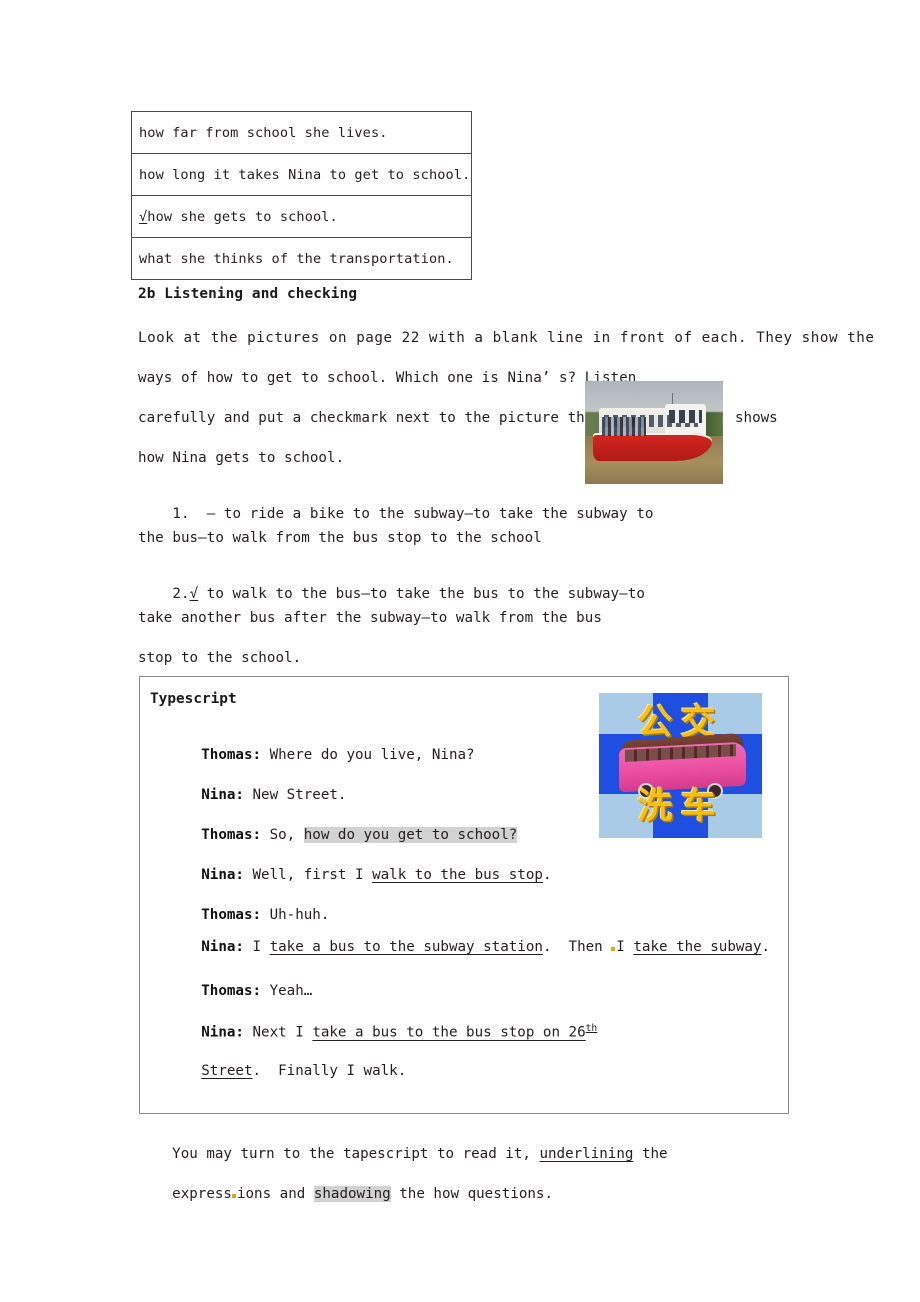  Describe the element at coordinates (652, 447) in the screenshot. I see `boat-hull` at that location.